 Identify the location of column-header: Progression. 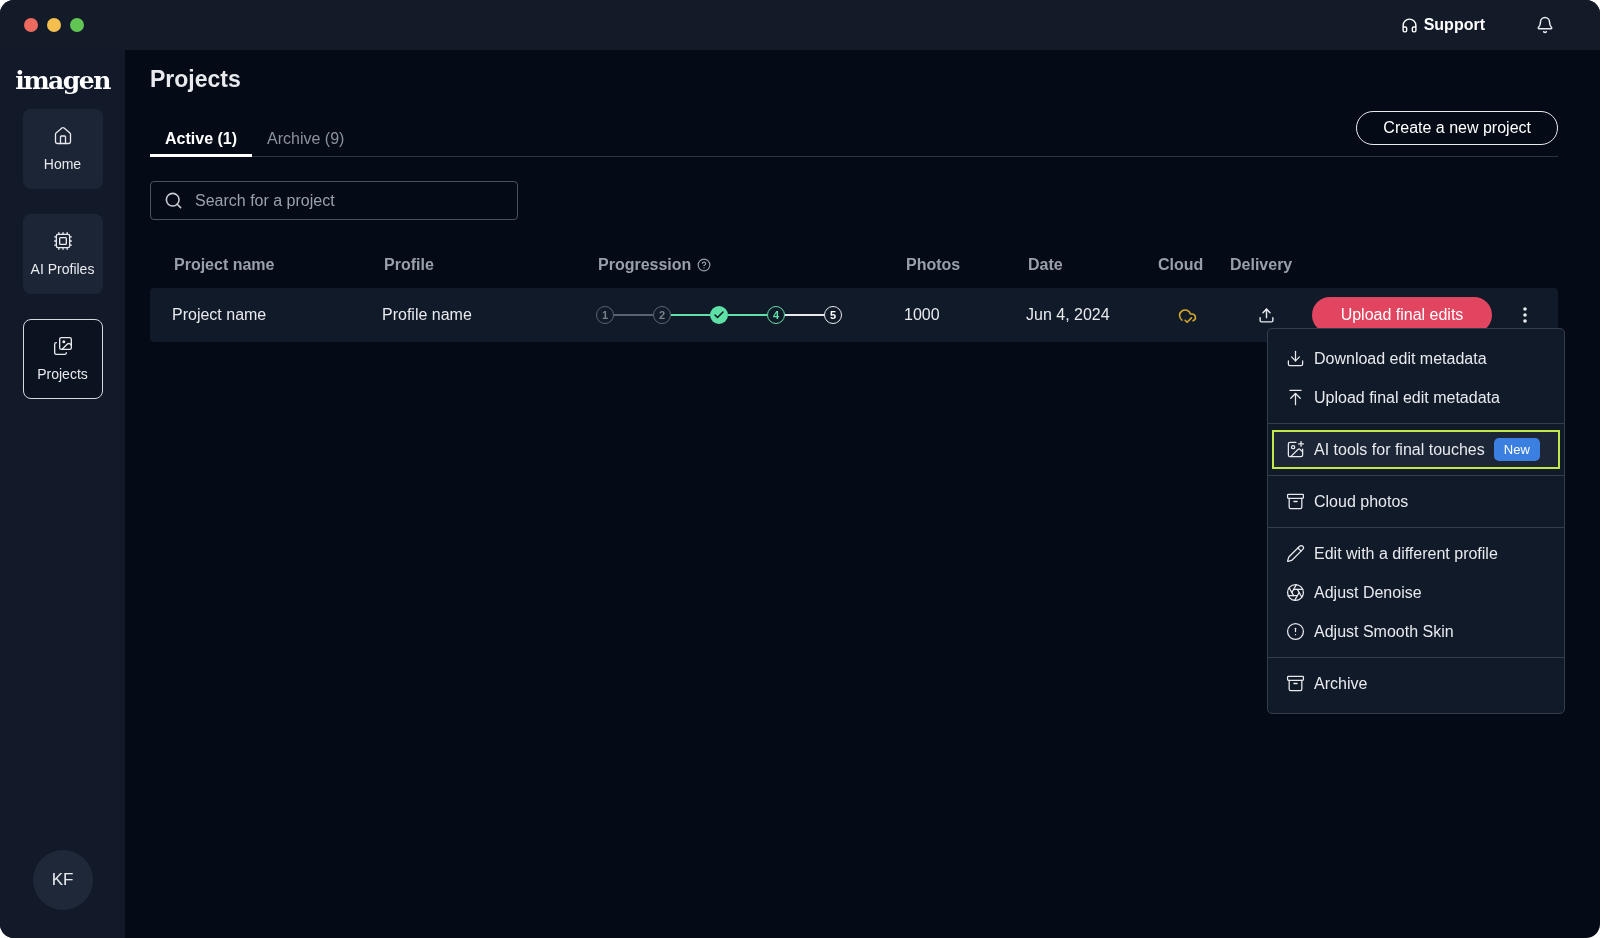
(645, 265).